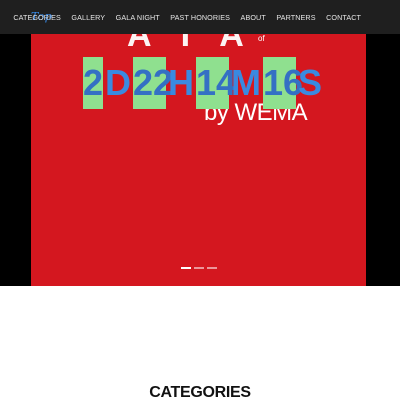  What do you see at coordinates (261, 38) in the screenshot?
I see `hero-superscript: of` at bounding box center [261, 38].